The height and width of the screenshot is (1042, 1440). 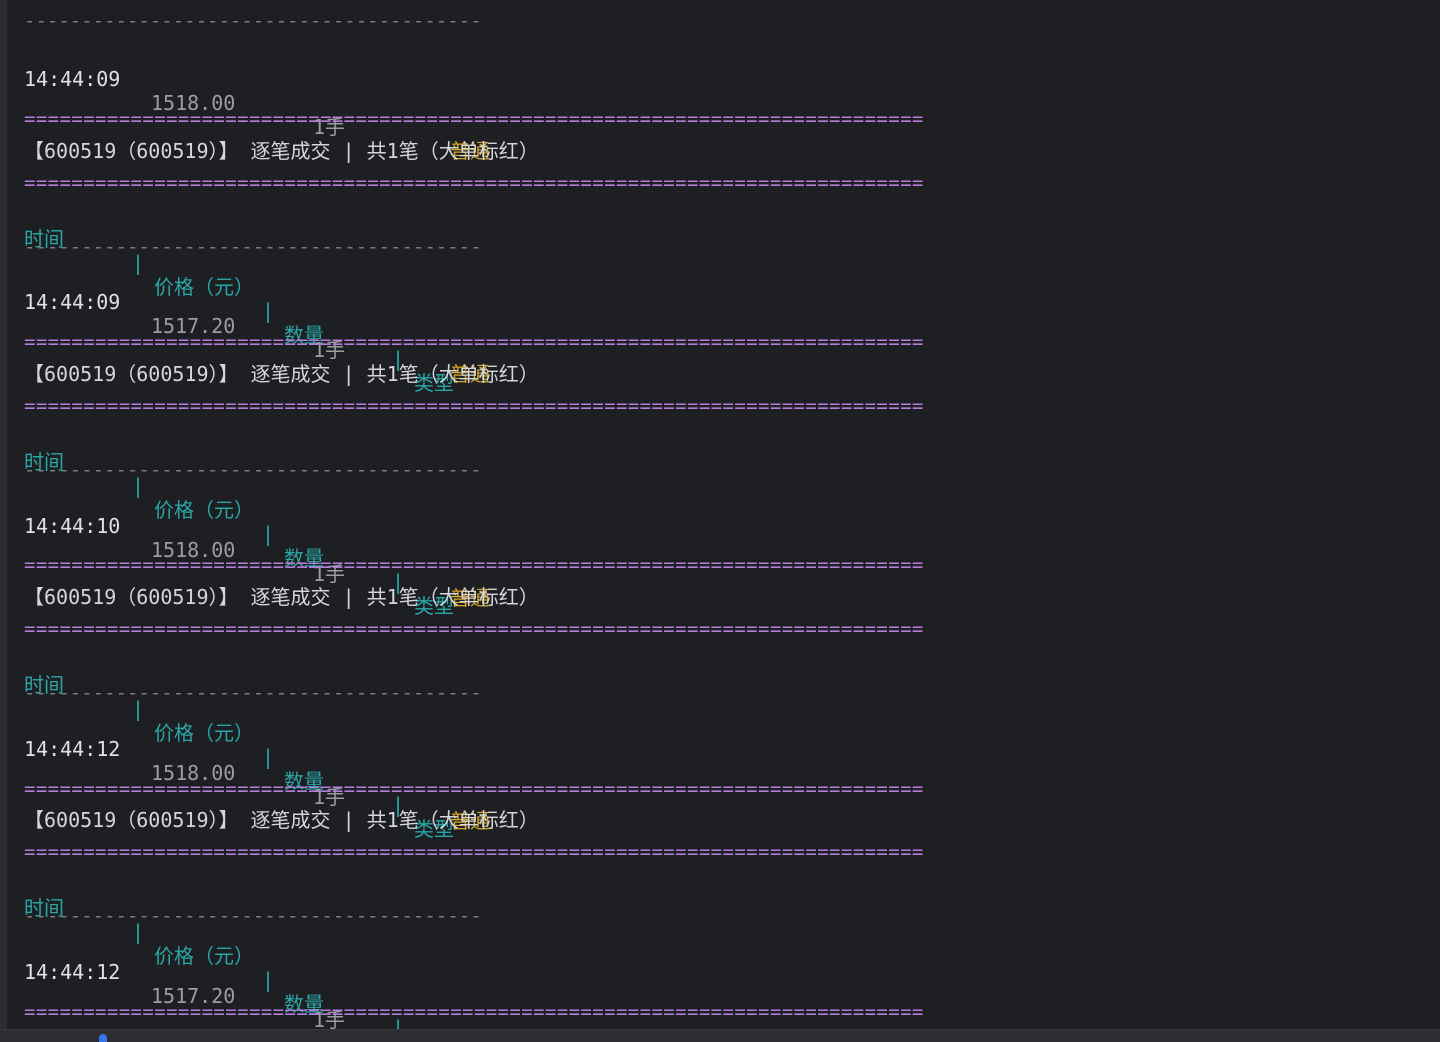 What do you see at coordinates (720, 1035) in the screenshot?
I see `status-bar` at bounding box center [720, 1035].